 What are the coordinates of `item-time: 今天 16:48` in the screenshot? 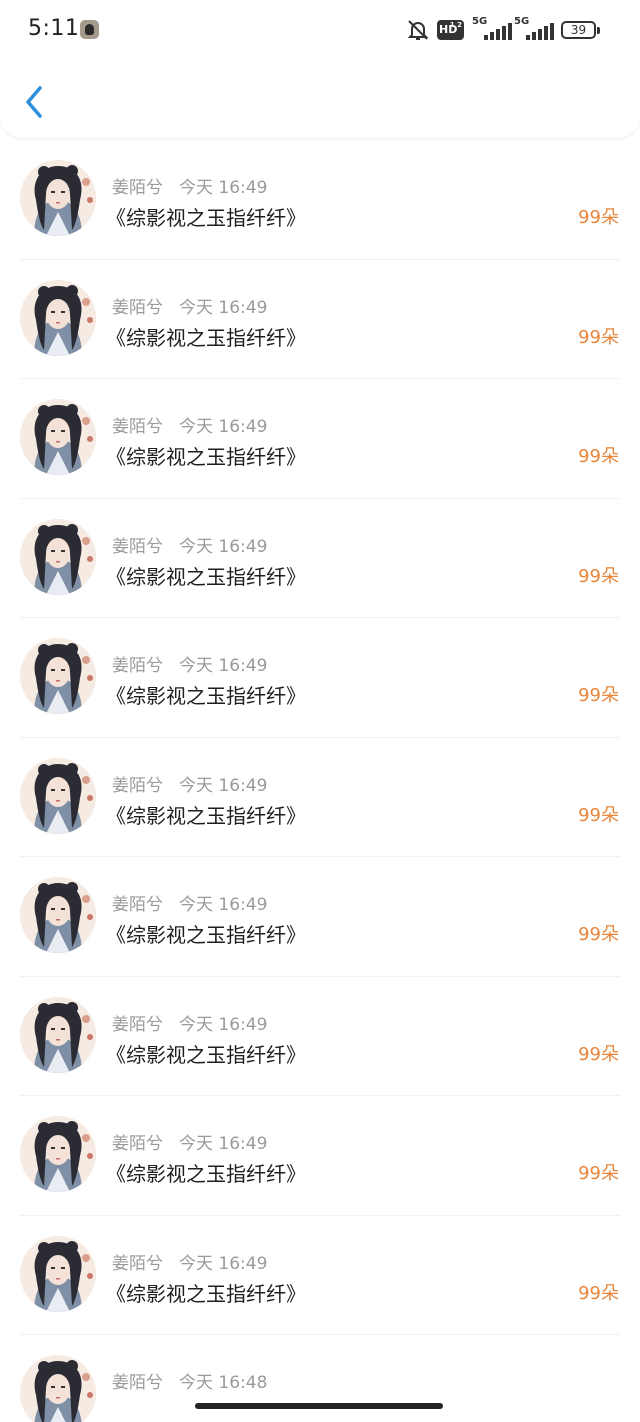 It's located at (223, 1383).